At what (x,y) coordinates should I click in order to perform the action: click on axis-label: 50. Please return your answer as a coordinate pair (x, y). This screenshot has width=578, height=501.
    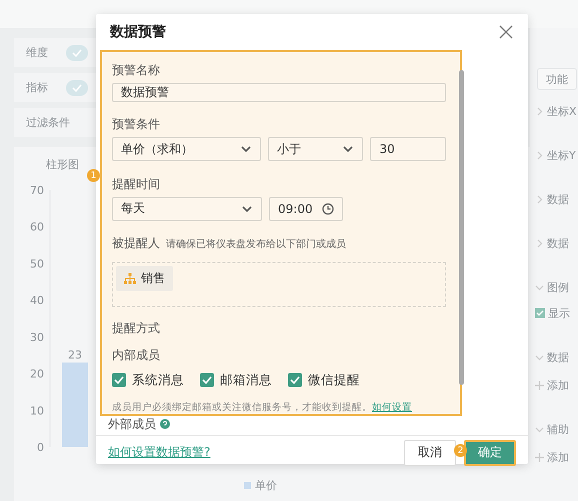
    Looking at the image, I should click on (37, 263).